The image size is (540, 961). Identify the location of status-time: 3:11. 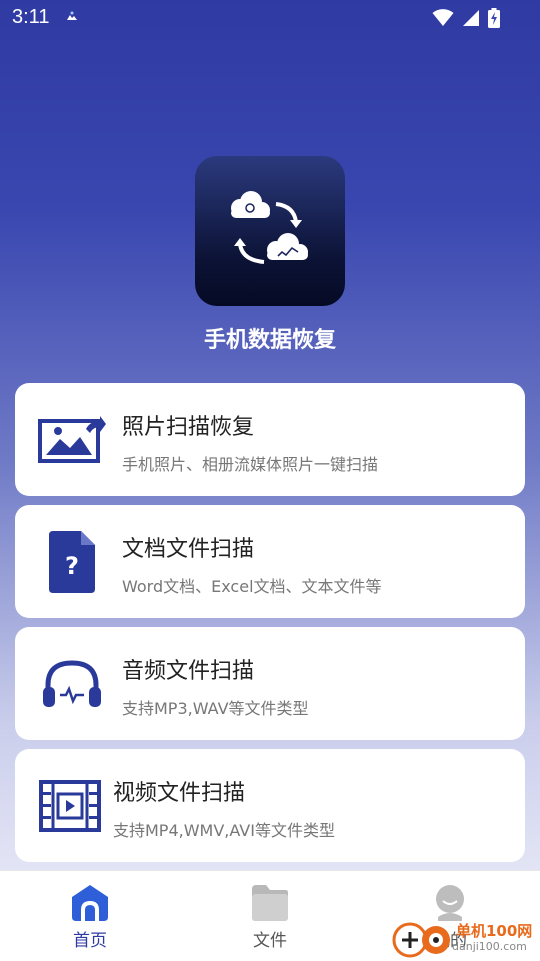
(31, 17).